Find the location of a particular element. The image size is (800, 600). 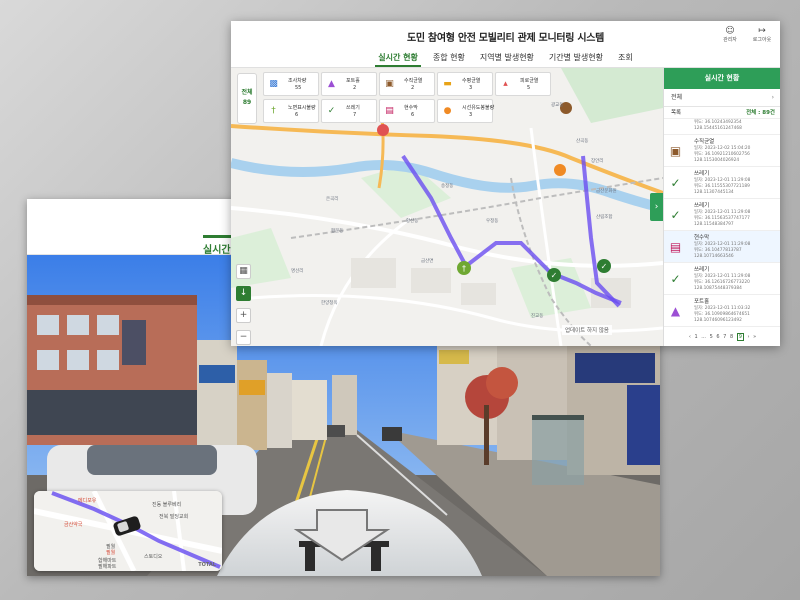

mini-map-label: 스토디오 is located at coordinates (153, 557).